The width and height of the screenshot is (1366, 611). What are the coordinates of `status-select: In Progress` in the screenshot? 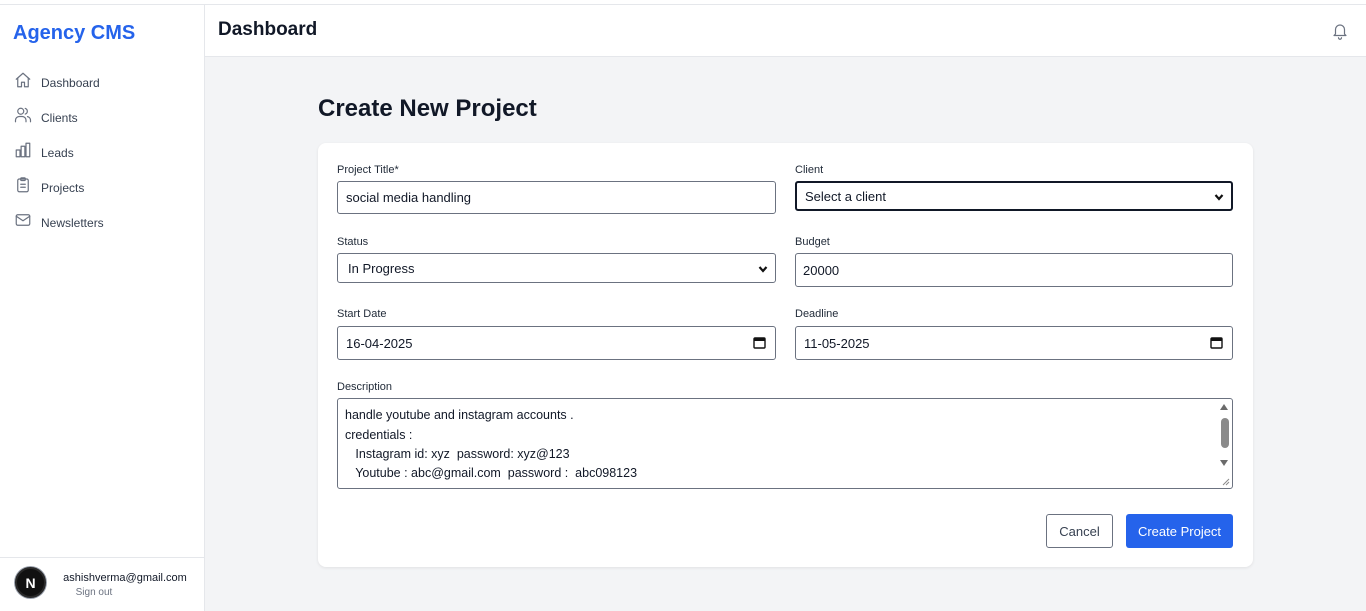 It's located at (556, 268).